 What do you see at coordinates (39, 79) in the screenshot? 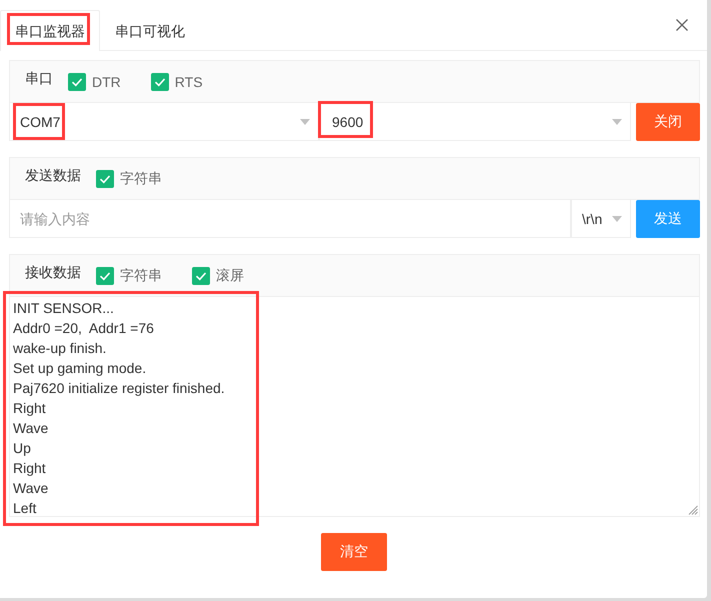
I see `section-title: 串口` at bounding box center [39, 79].